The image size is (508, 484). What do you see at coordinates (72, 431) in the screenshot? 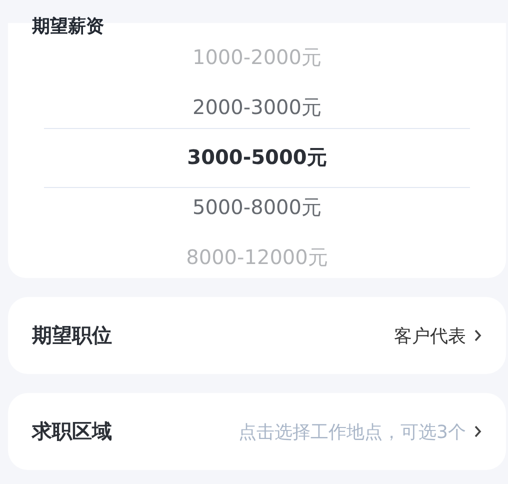
I see `row-label: 求职区域` at bounding box center [72, 431].